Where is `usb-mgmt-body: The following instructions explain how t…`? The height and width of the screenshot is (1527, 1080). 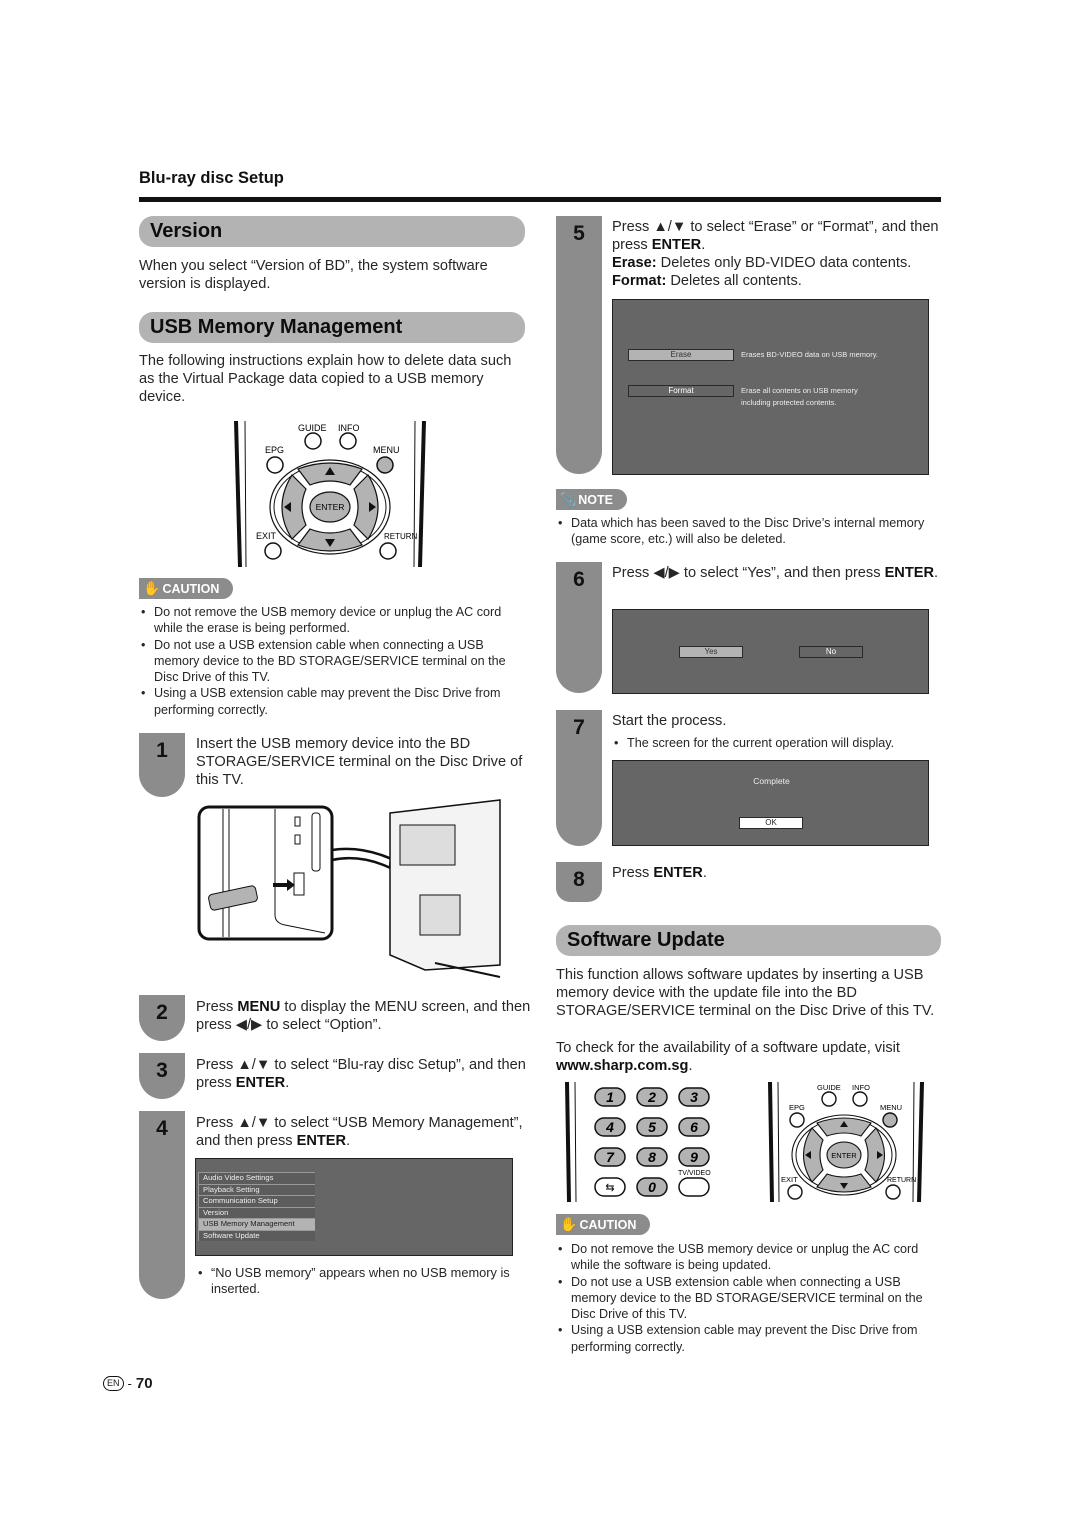 usb-mgmt-body: The following instructions explain how t… is located at coordinates (325, 379).